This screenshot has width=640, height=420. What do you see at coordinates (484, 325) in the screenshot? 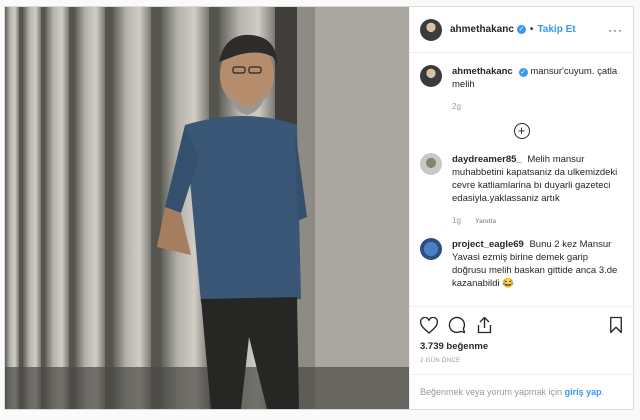
I see `share-icon` at bounding box center [484, 325].